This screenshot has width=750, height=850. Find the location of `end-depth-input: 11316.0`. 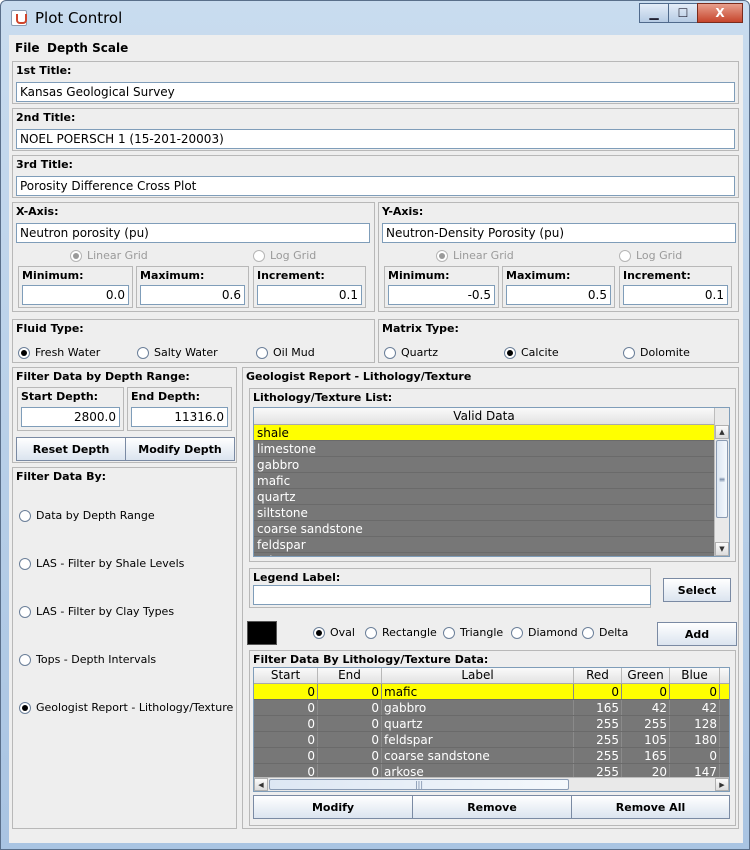

end-depth-input: 11316.0 is located at coordinates (179, 417).